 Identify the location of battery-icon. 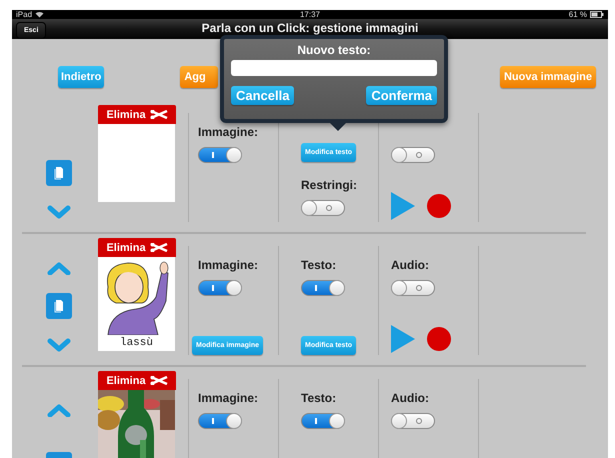
(597, 14).